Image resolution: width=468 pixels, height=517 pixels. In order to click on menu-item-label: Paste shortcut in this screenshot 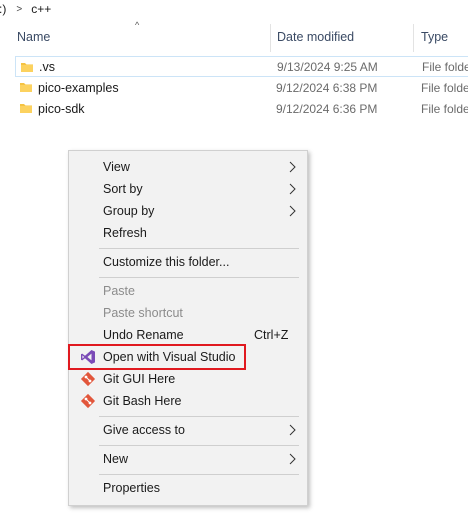, I will do `click(143, 313)`.